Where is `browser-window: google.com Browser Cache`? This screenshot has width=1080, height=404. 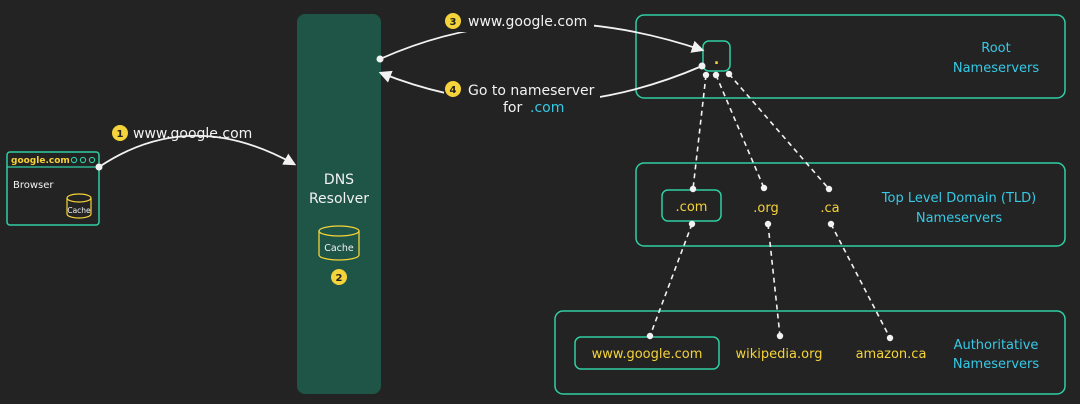 browser-window: google.com Browser Cache is located at coordinates (53, 188).